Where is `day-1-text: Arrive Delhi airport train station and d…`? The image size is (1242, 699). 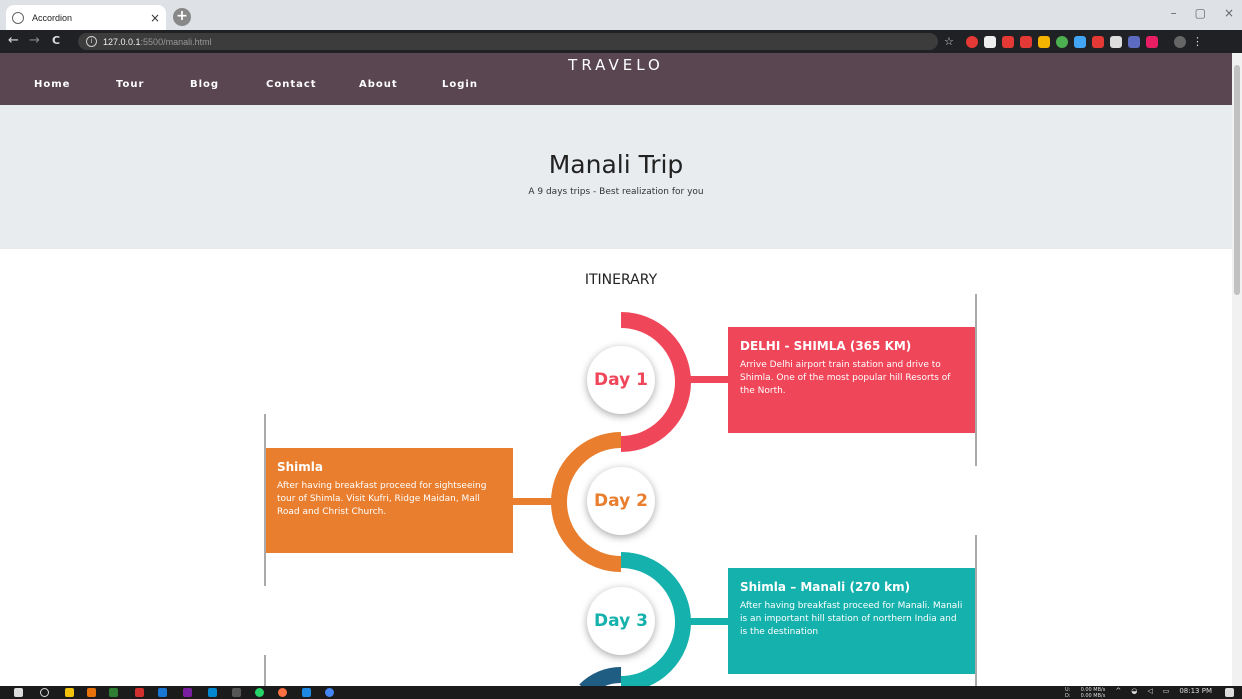 day-1-text: Arrive Delhi airport train station and d… is located at coordinates (845, 378).